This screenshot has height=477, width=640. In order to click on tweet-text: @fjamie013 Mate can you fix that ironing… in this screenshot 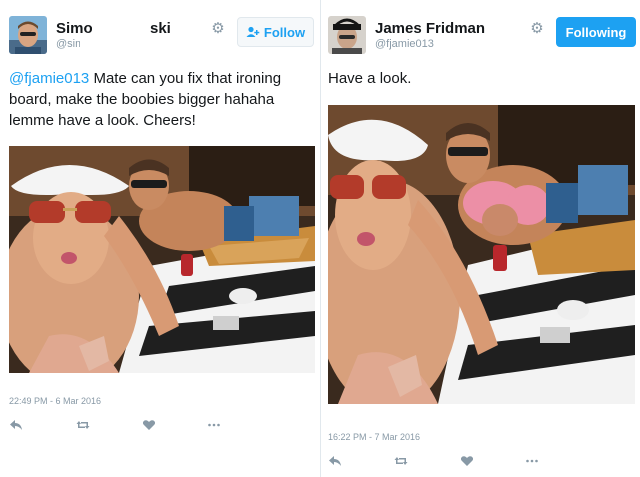, I will do `click(159, 99)`.